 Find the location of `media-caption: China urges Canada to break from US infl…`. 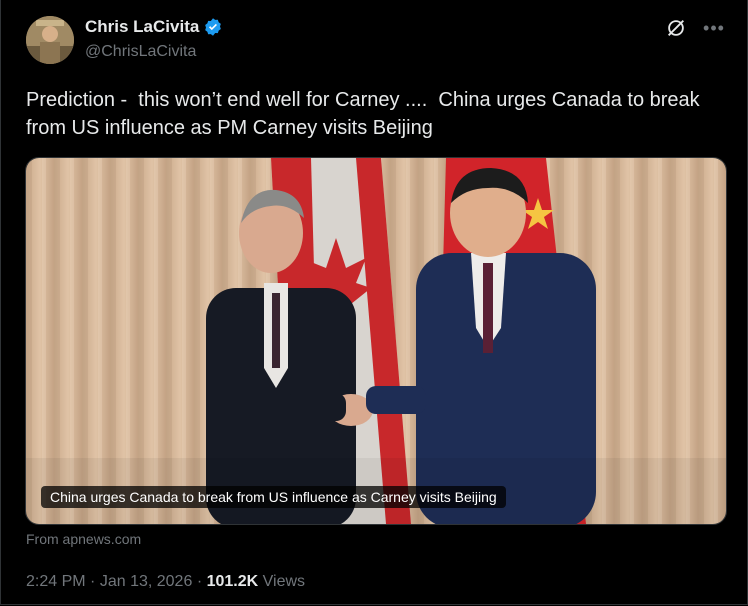

media-caption: China urges Canada to break from US infl… is located at coordinates (273, 497).